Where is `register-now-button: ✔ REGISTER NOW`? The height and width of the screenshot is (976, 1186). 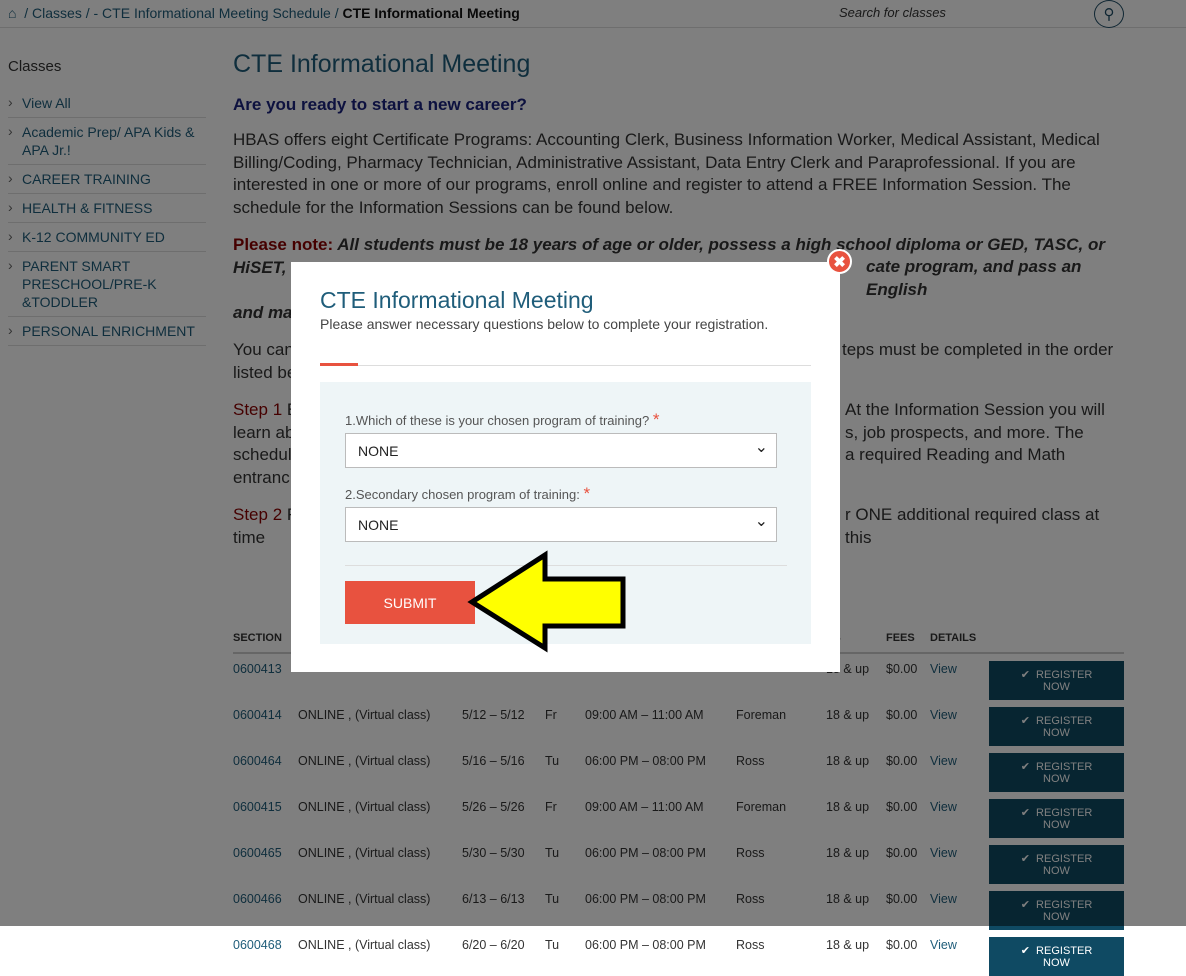 register-now-button: ✔ REGISTER NOW is located at coordinates (1056, 956).